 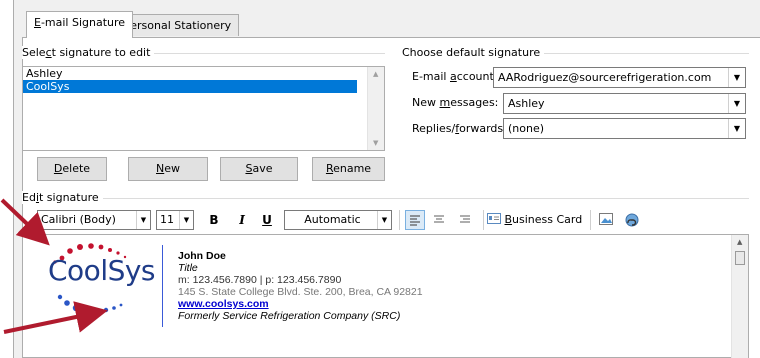 I want to click on align-center-icon, so click(x=439, y=220).